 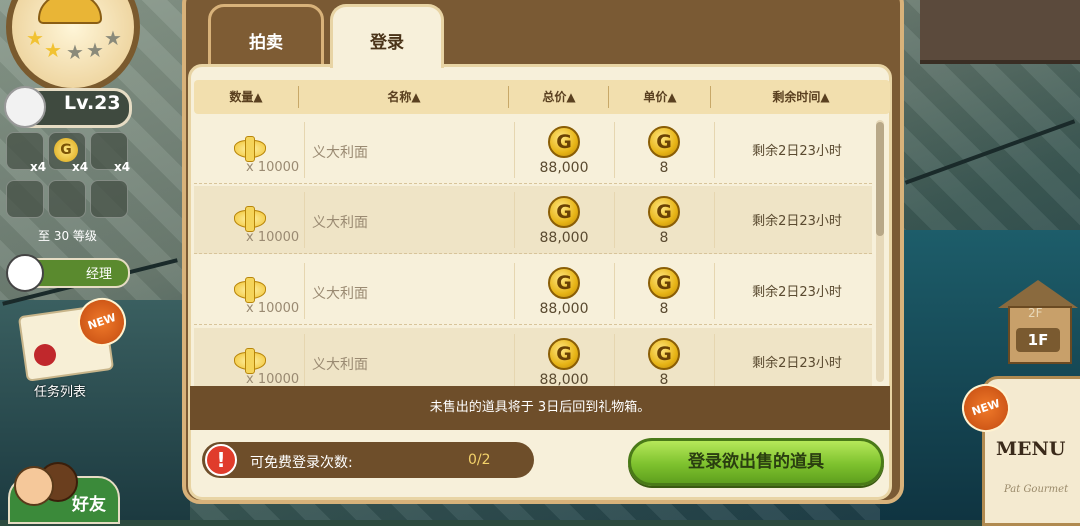 What do you see at coordinates (1038, 294) in the screenshot?
I see `floor-roof-icon` at bounding box center [1038, 294].